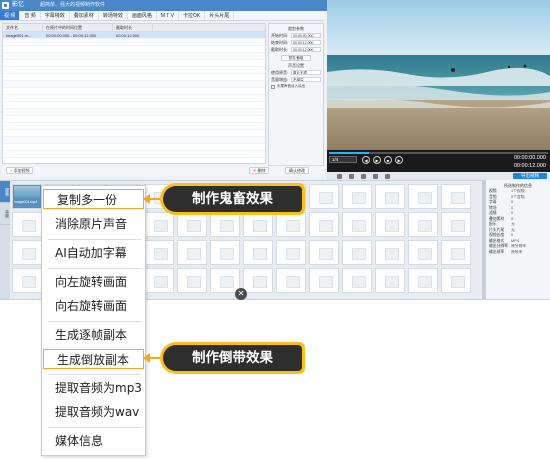 Image resolution: width=550 pixels, height=459 pixels. What do you see at coordinates (296, 86) in the screenshot?
I see `fade-checkbox-row: 头尾声音淡入淡出` at bounding box center [296, 86].